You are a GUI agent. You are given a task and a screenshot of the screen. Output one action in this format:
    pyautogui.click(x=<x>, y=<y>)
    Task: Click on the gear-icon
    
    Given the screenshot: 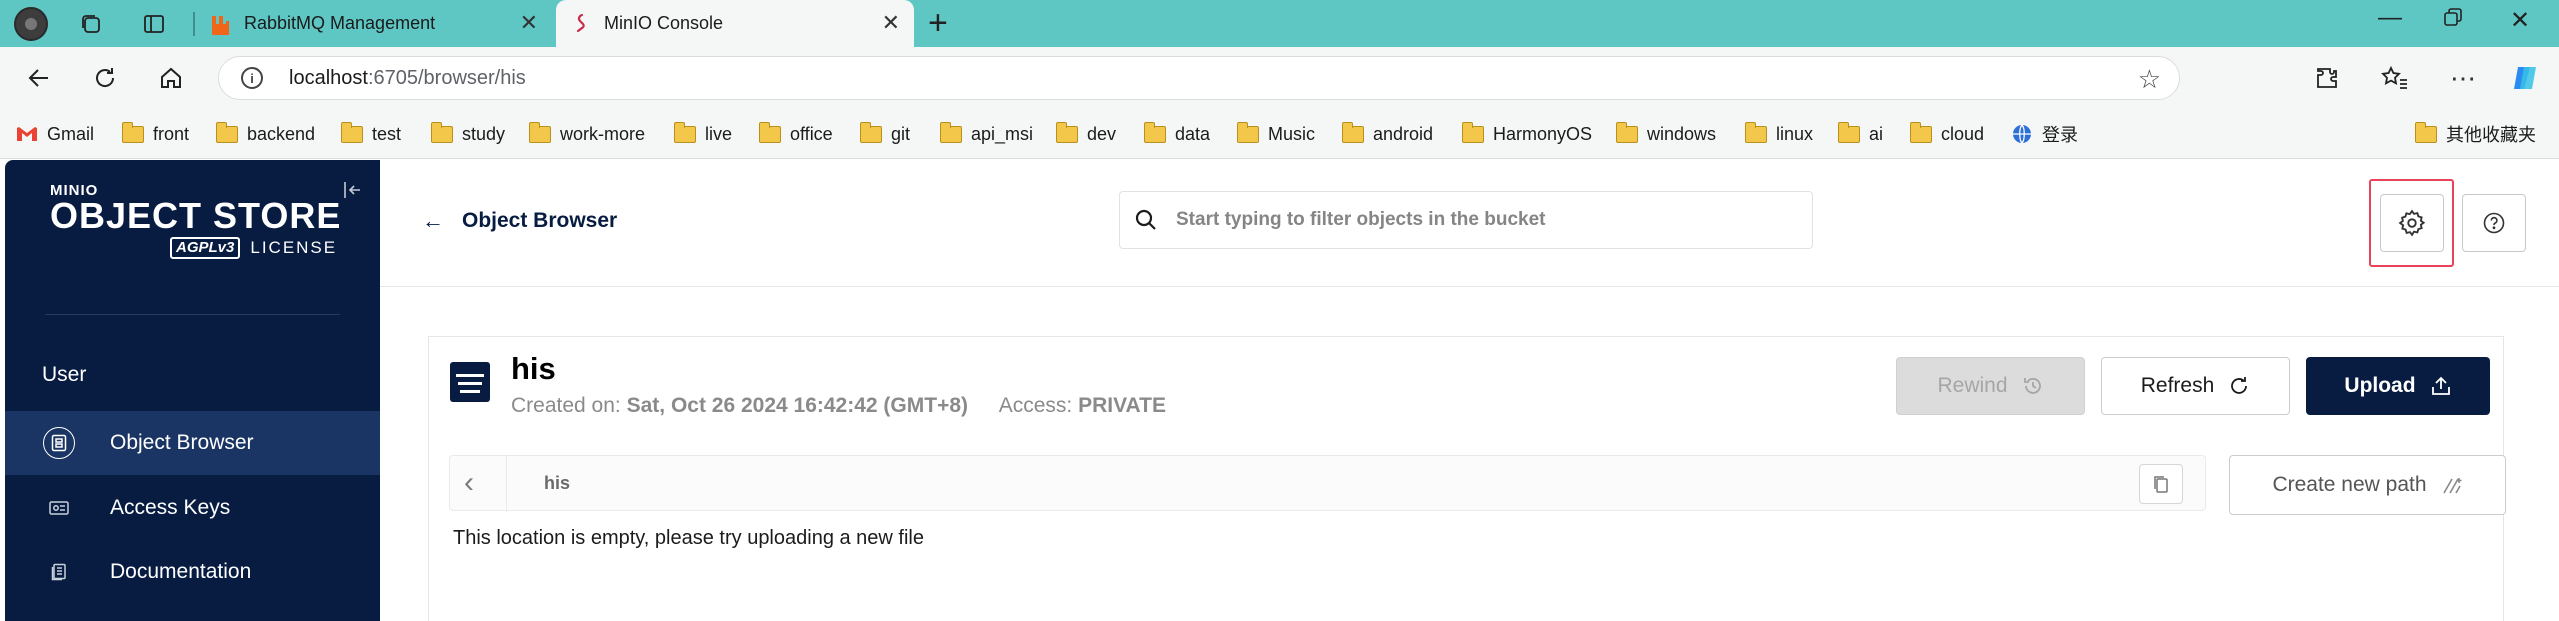 What is the action you would take?
    pyautogui.click(x=2412, y=223)
    